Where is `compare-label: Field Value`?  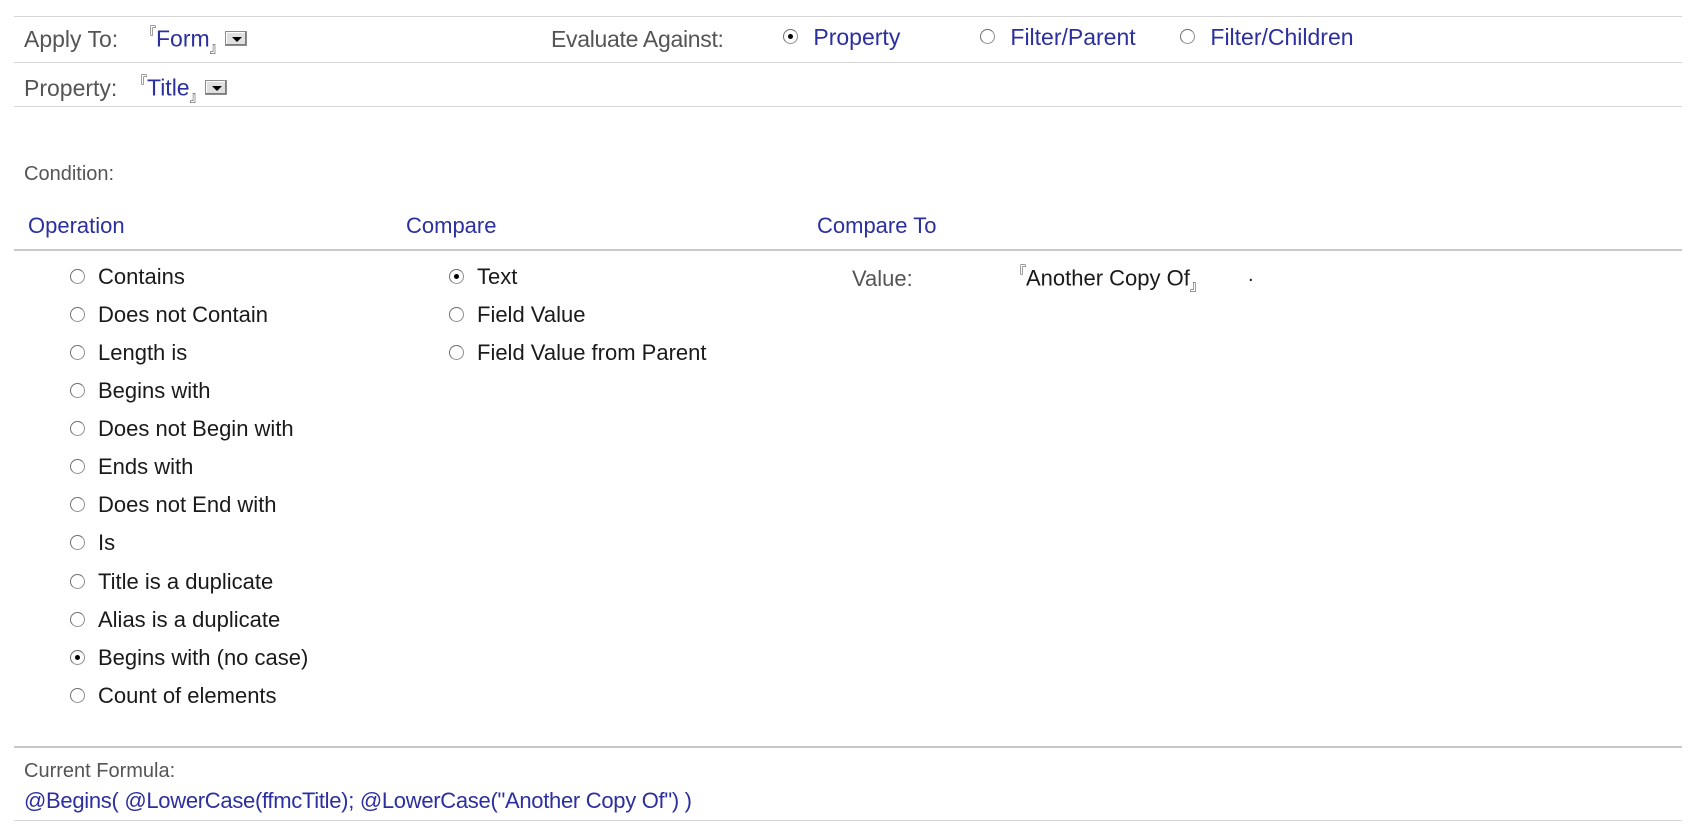
compare-label: Field Value is located at coordinates (531, 314).